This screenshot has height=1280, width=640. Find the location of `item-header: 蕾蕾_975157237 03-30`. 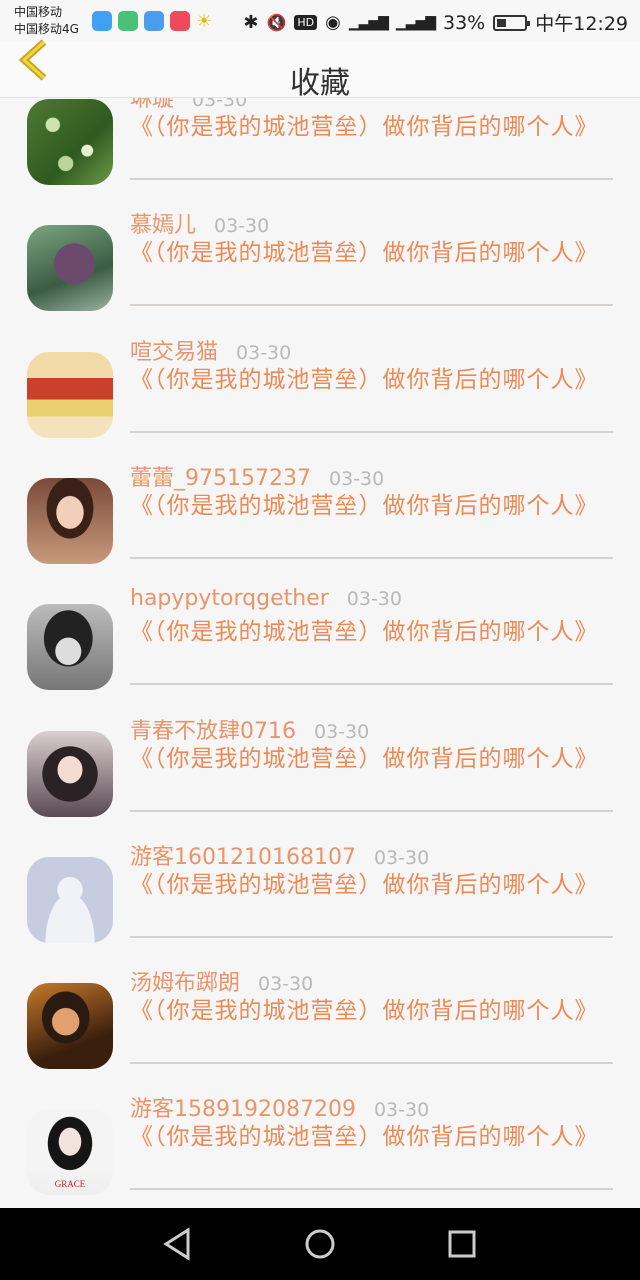

item-header: 蕾蕾_975157237 03-30 is located at coordinates (257, 476).